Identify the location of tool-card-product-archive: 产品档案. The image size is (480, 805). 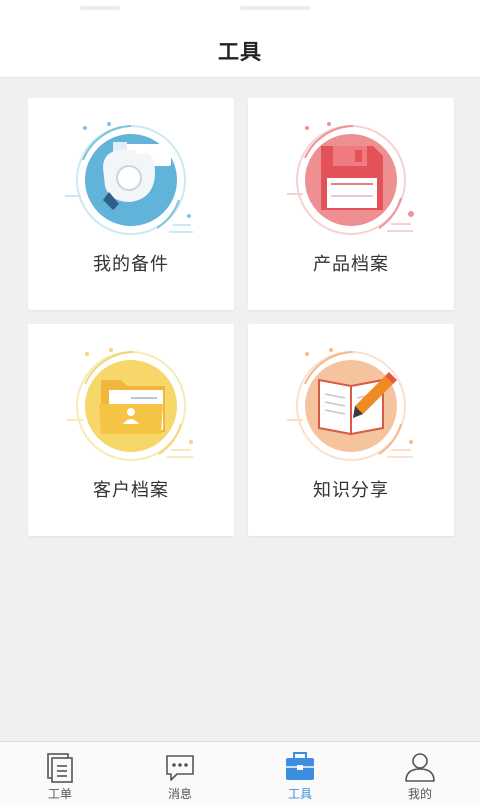
(351, 204).